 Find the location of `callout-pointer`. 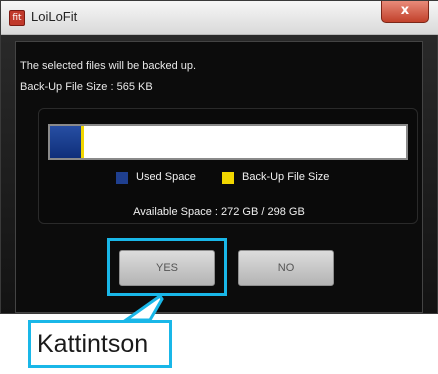

callout-pointer is located at coordinates (142, 307).